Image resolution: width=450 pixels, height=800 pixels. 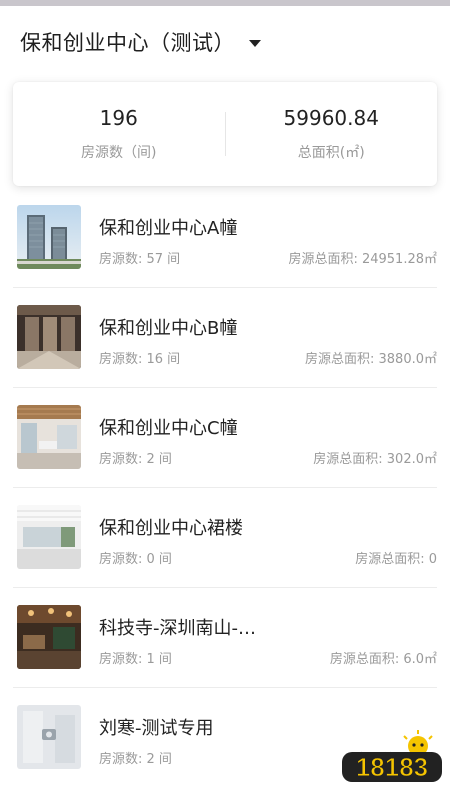 I want to click on building-row: 保和创业中心B幢 房源数: 16 间 房源总面积: 3880.0㎡, so click(x=225, y=338).